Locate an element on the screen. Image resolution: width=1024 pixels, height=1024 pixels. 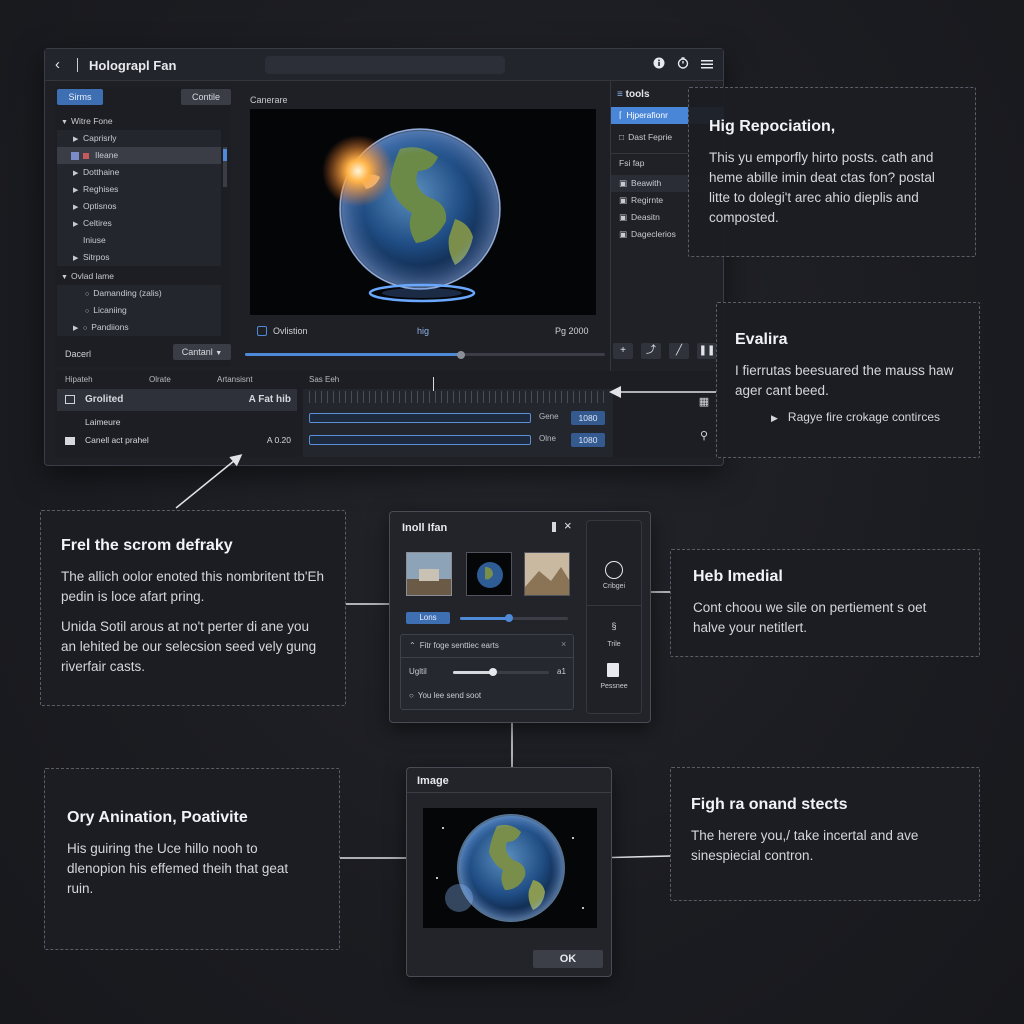
ok-button: OK is located at coordinates (568, 959).